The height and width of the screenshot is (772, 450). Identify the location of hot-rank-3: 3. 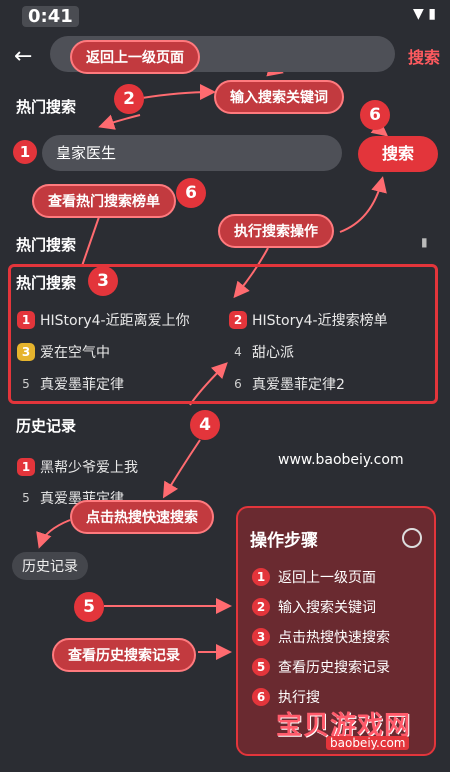
(26, 352).